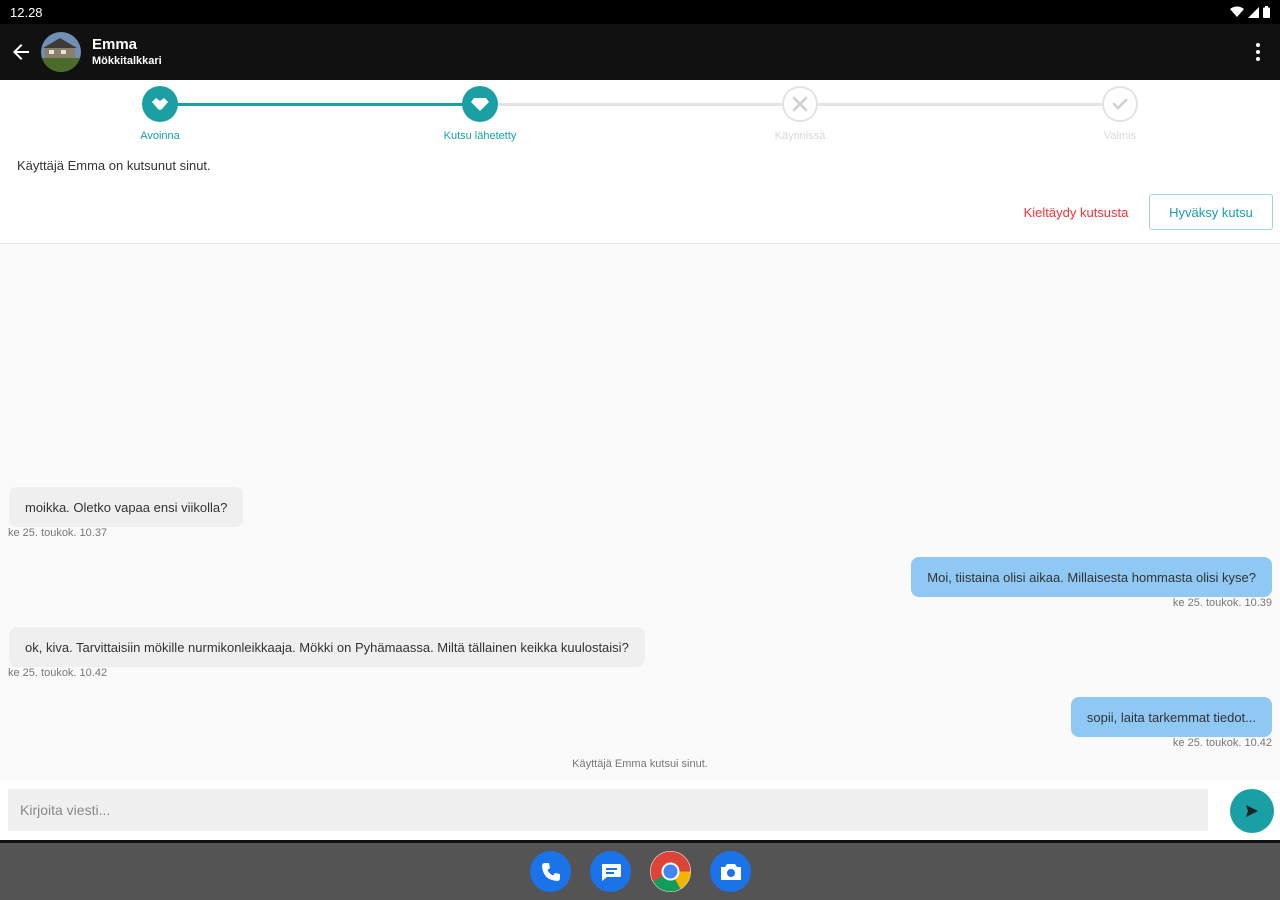 This screenshot has height=900, width=1280. I want to click on decline-invite-button: Kieltäydy kutsusta, so click(1076, 212).